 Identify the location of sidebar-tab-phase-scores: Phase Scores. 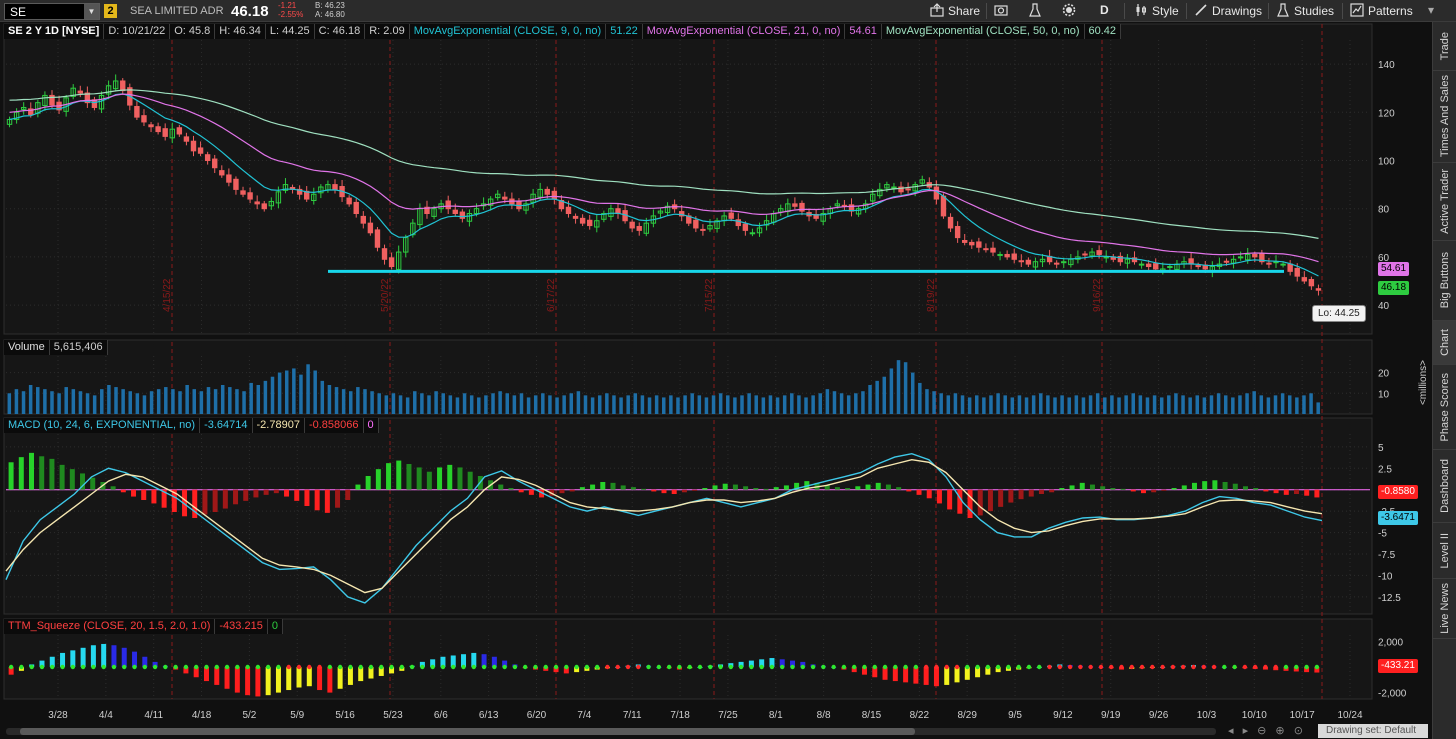
(1444, 407).